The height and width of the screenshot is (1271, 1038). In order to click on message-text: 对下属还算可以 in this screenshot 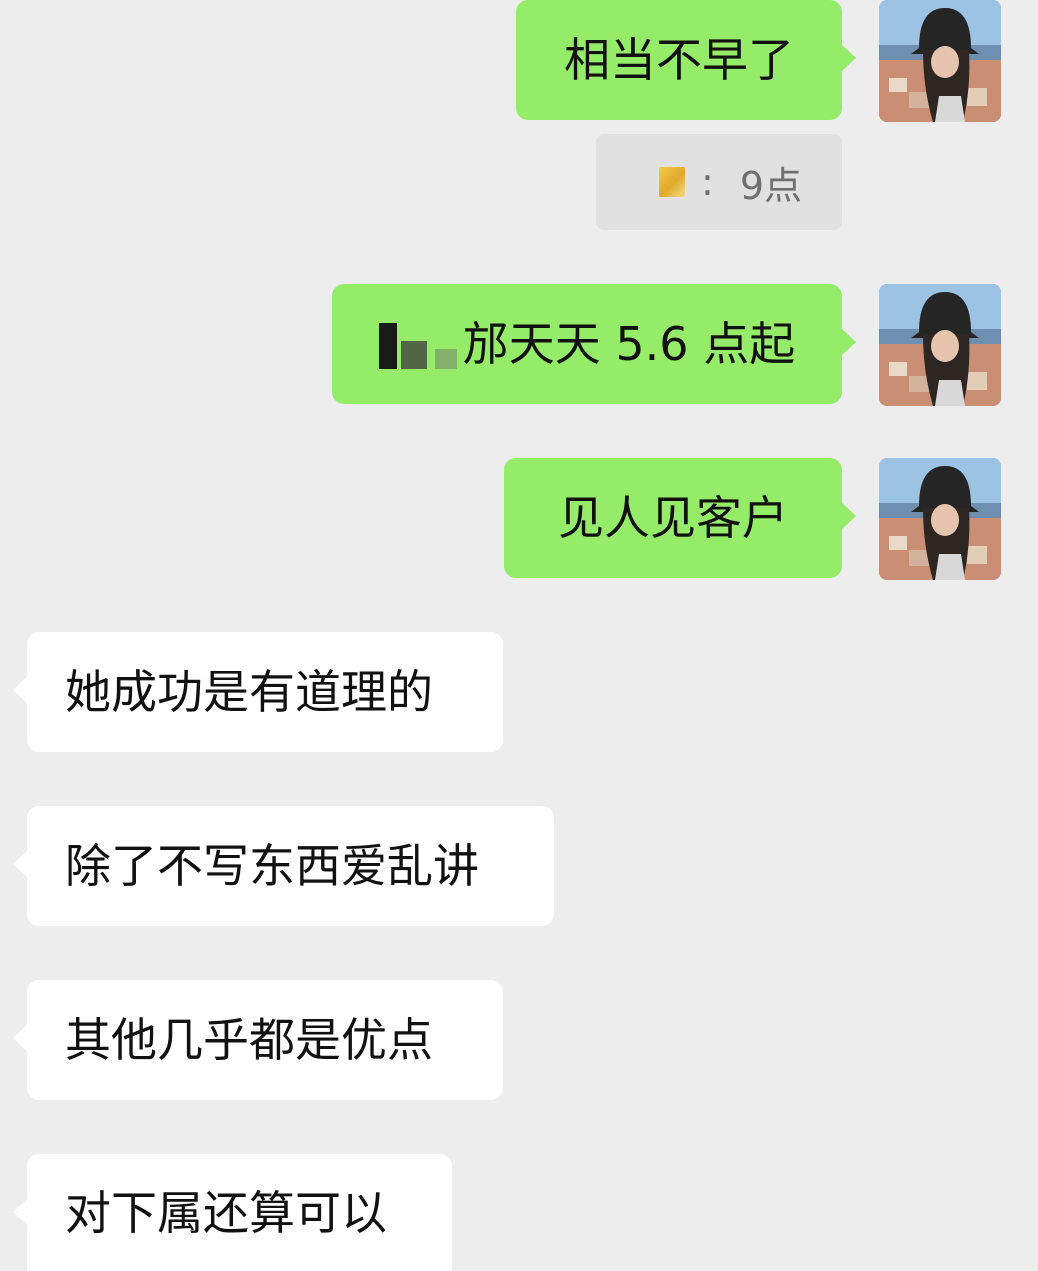, I will do `click(226, 1212)`.